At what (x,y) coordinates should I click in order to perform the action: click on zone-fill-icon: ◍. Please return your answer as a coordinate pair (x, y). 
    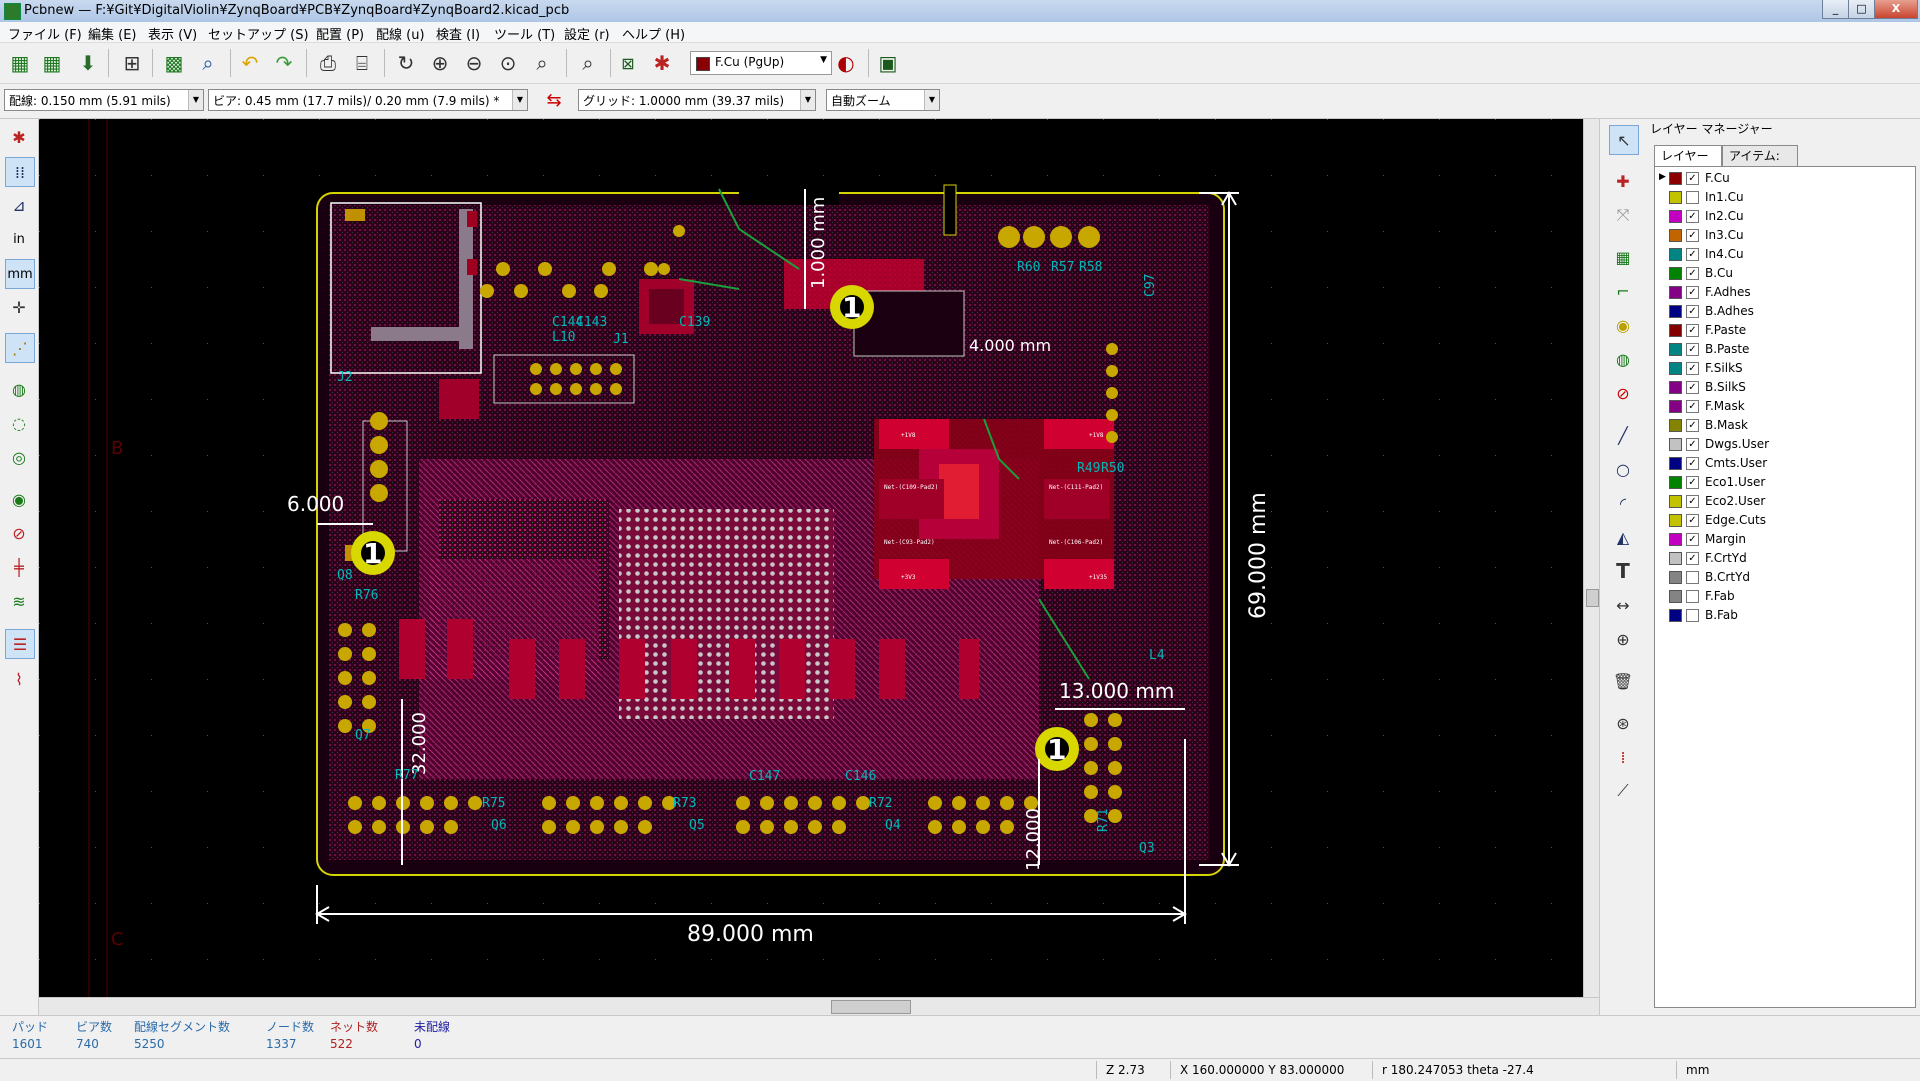
    Looking at the image, I should click on (19, 389).